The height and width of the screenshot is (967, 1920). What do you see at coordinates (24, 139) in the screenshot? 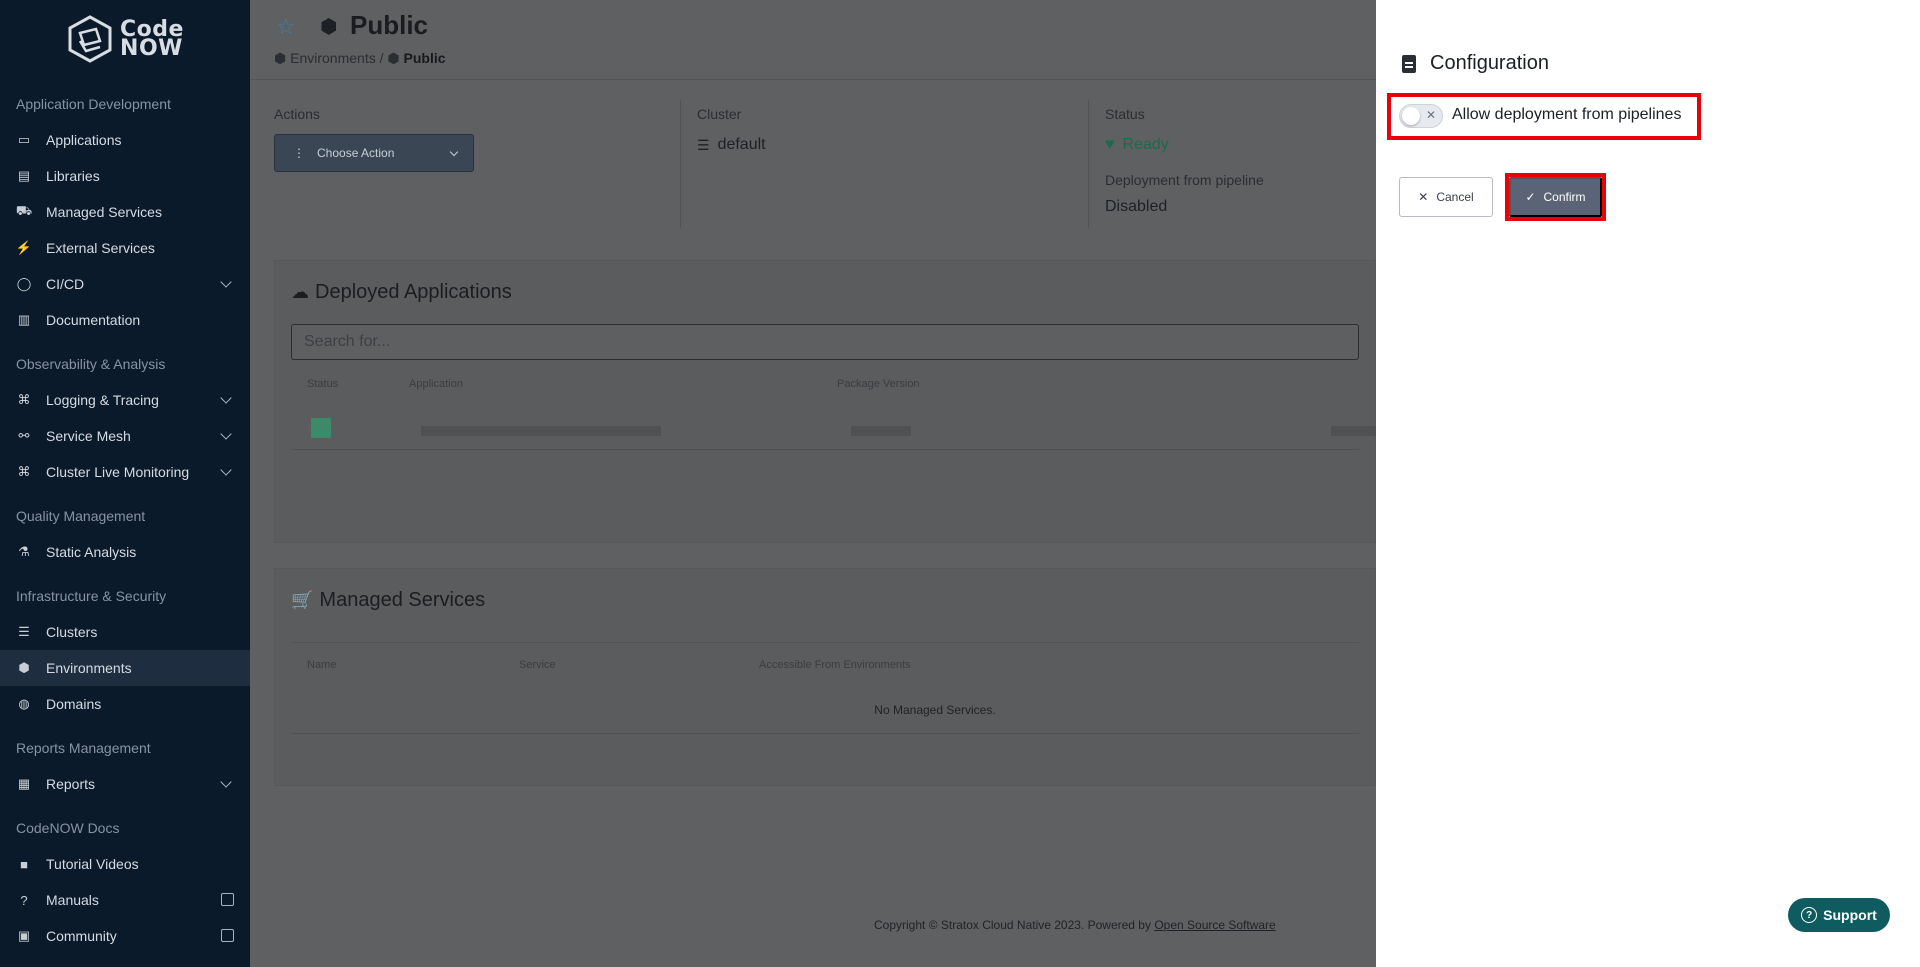
I see `laptop-icon: ▭` at bounding box center [24, 139].